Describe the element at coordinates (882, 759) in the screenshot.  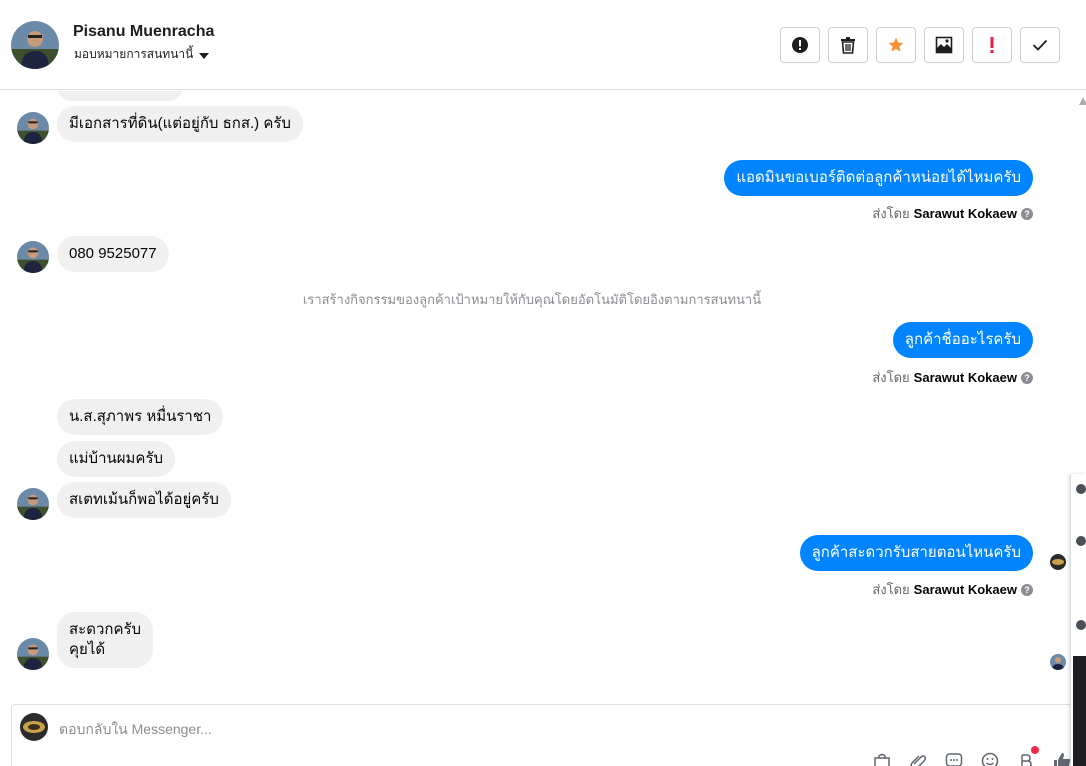
I see `shopping-bag-icon` at that location.